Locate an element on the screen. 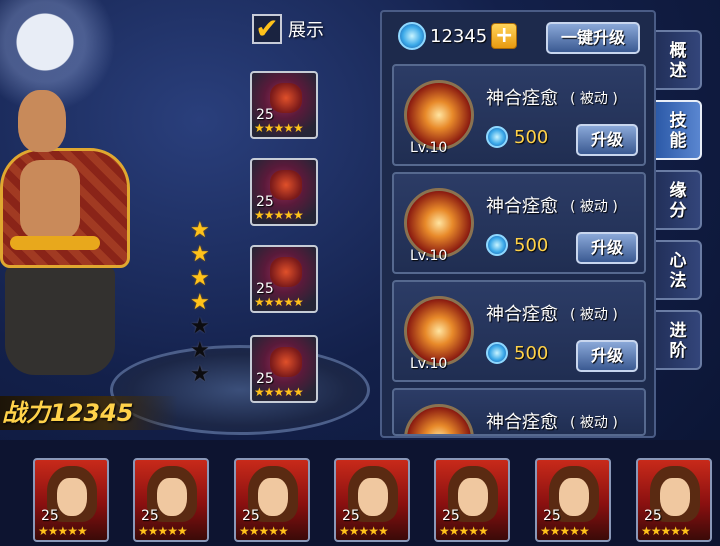  hero-chest is located at coordinates (50, 200).